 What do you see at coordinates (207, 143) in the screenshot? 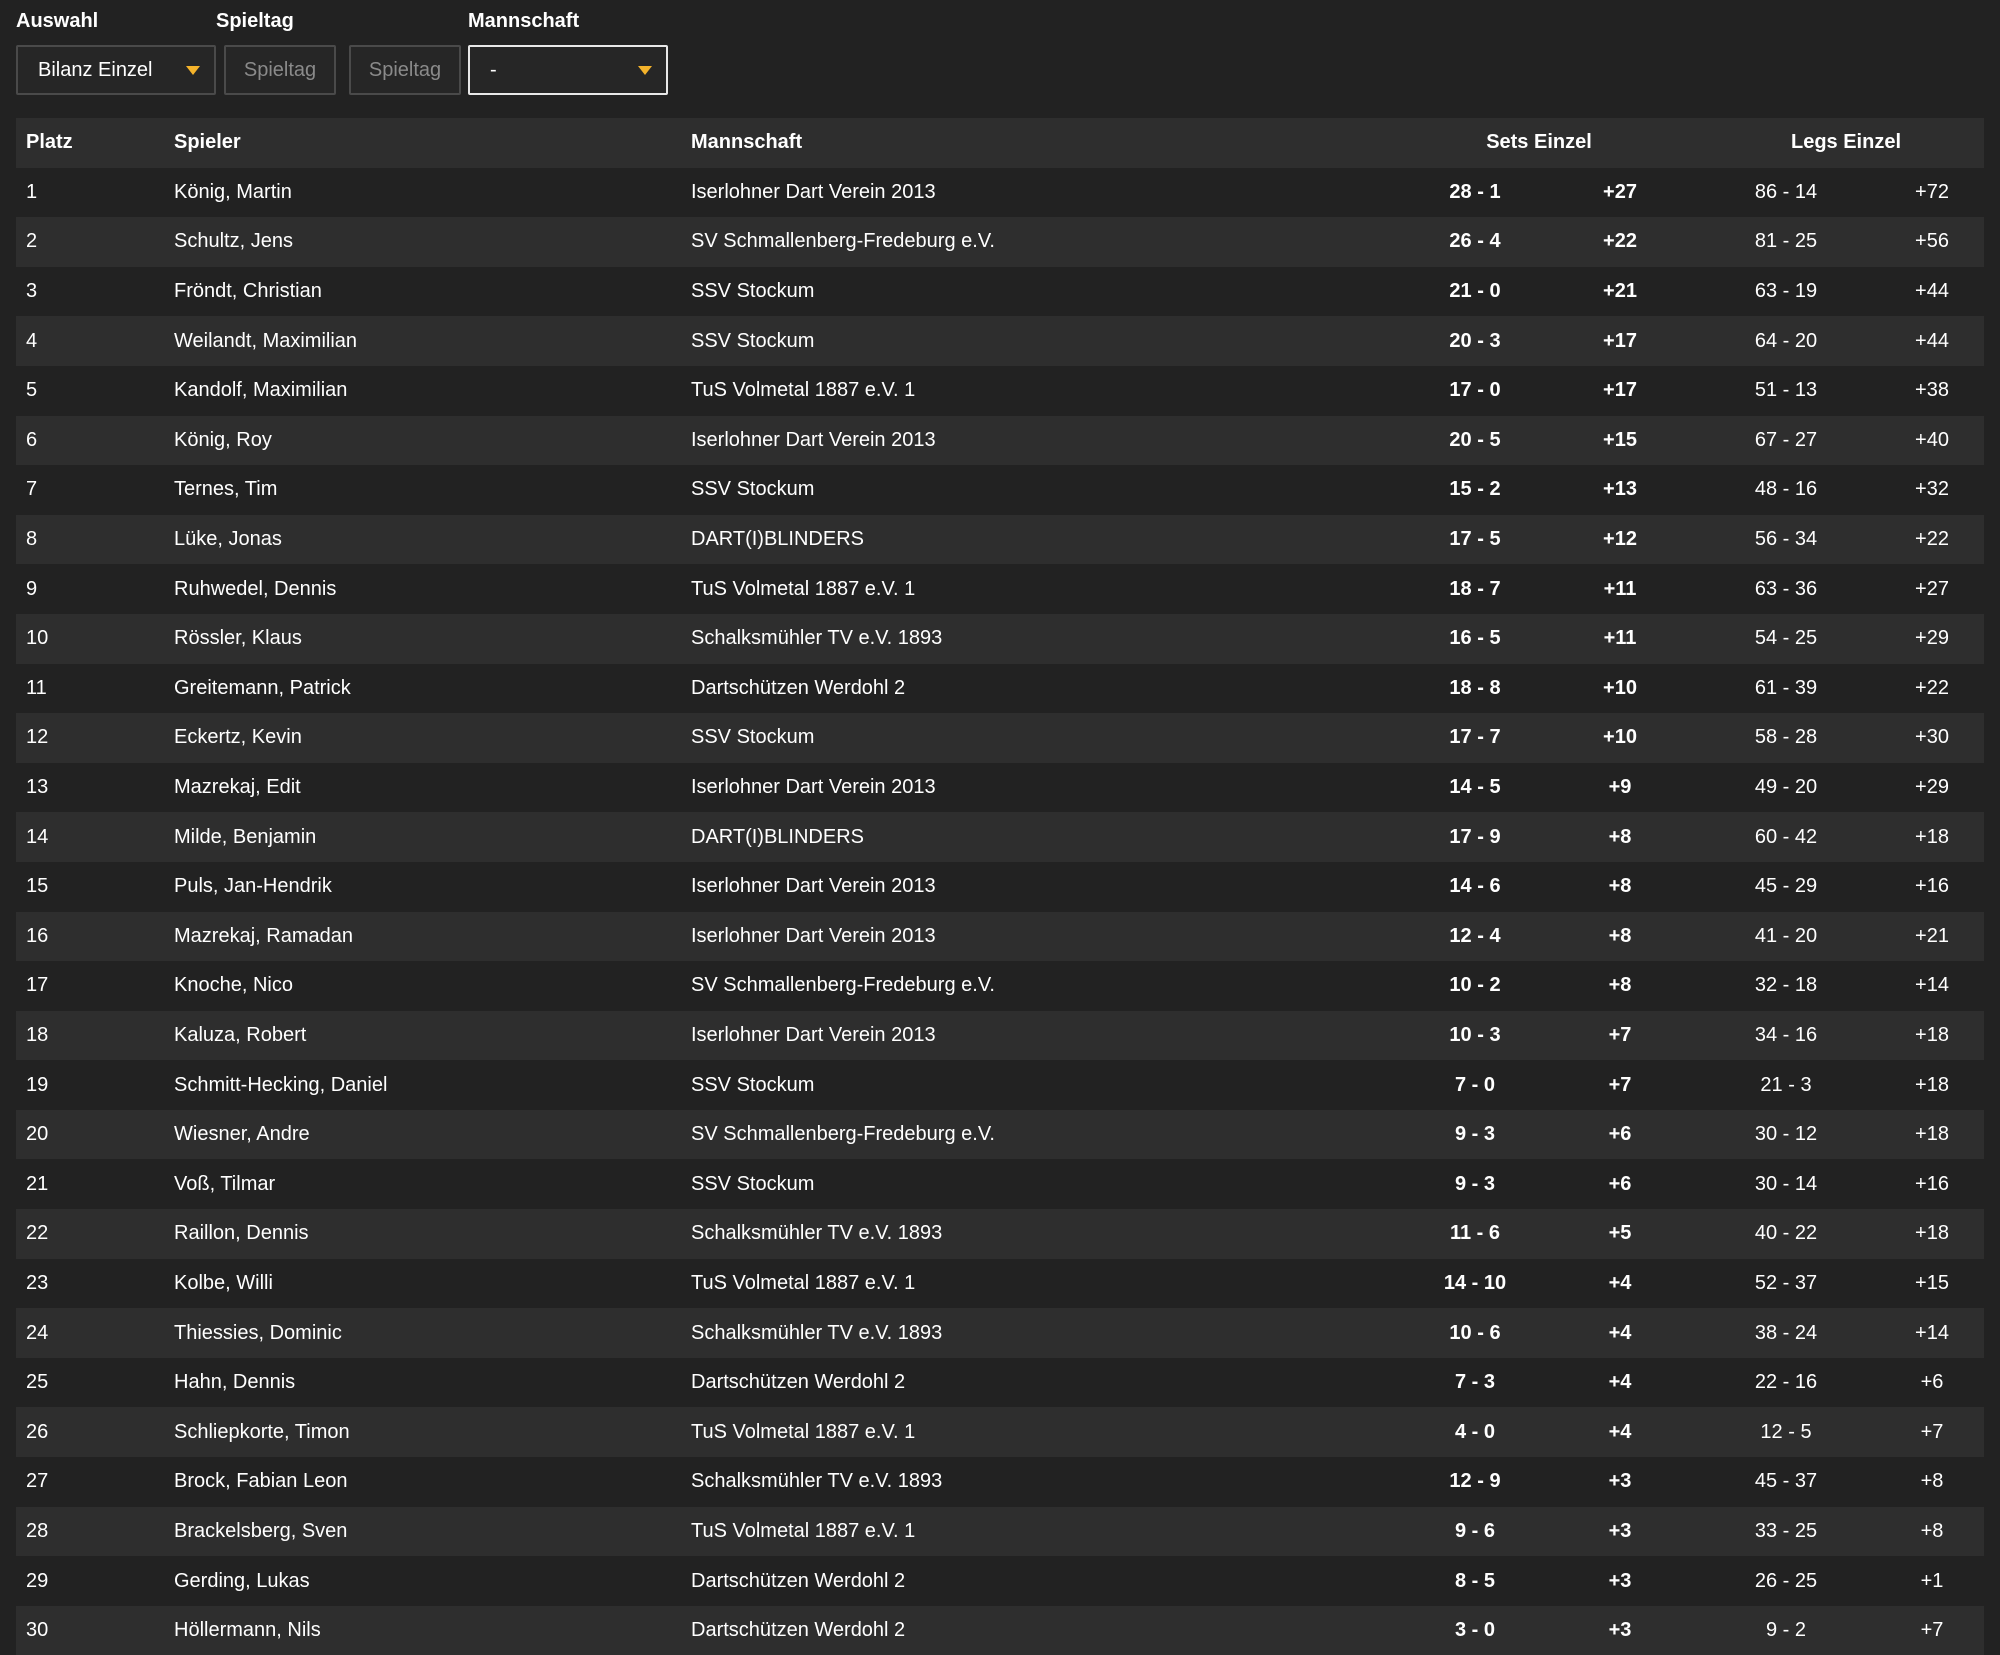
I see `header-spieler: Spieler` at bounding box center [207, 143].